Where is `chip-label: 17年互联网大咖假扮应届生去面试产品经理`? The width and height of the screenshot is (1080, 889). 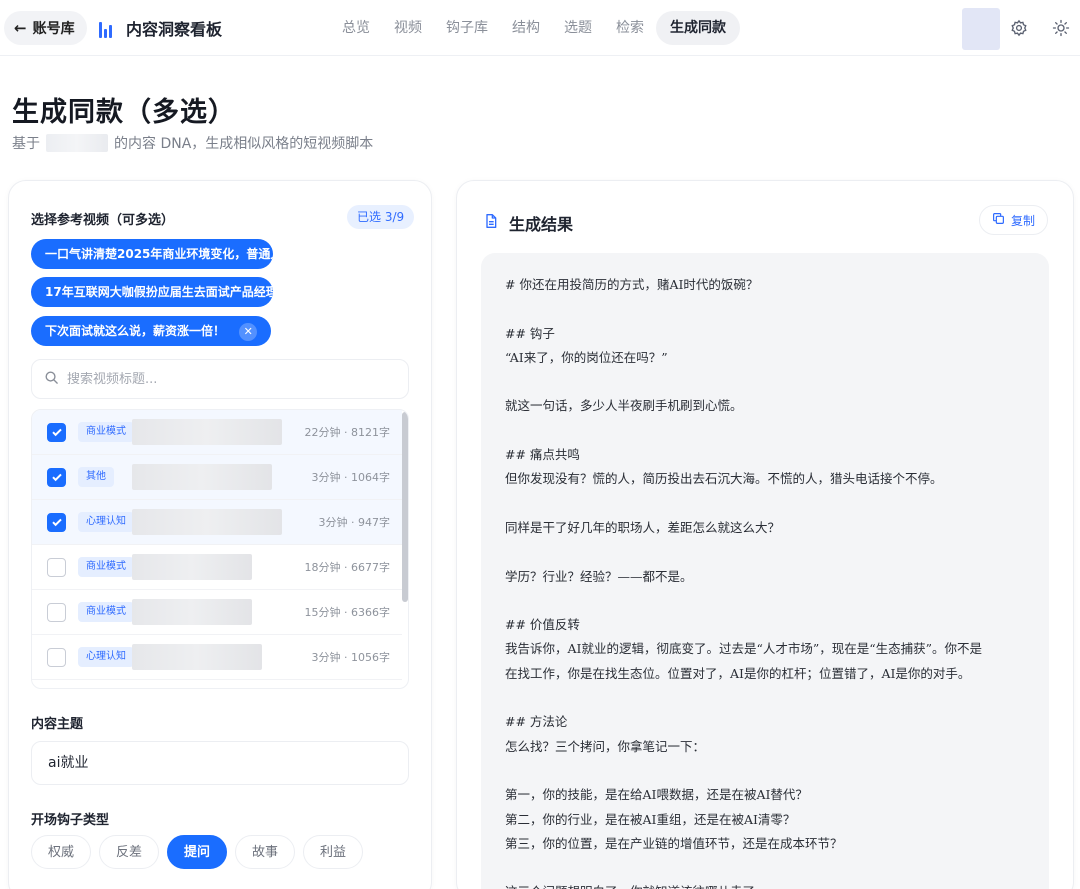
chip-label: 17年互联网大咖假扮应届生去面试产品经理 is located at coordinates (159, 292).